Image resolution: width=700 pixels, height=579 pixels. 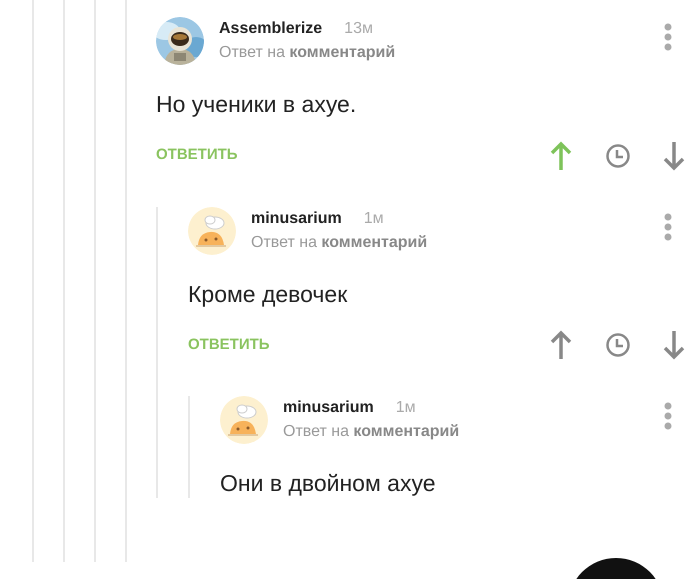 What do you see at coordinates (358, 29) in the screenshot?
I see `comment-time: 13м` at bounding box center [358, 29].